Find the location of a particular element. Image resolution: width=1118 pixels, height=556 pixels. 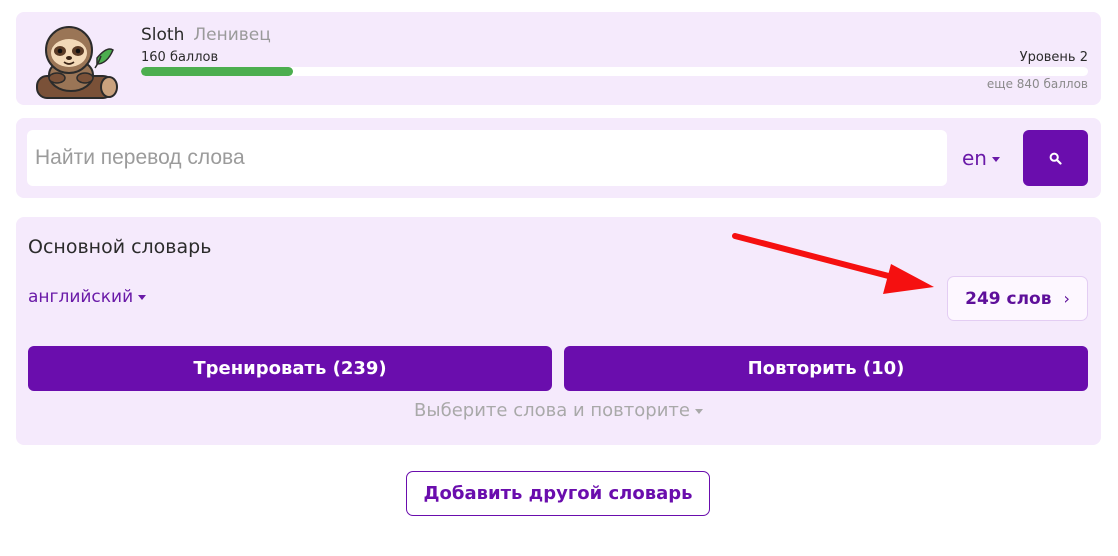

level-label: Уровень 2 is located at coordinates (1053, 57).